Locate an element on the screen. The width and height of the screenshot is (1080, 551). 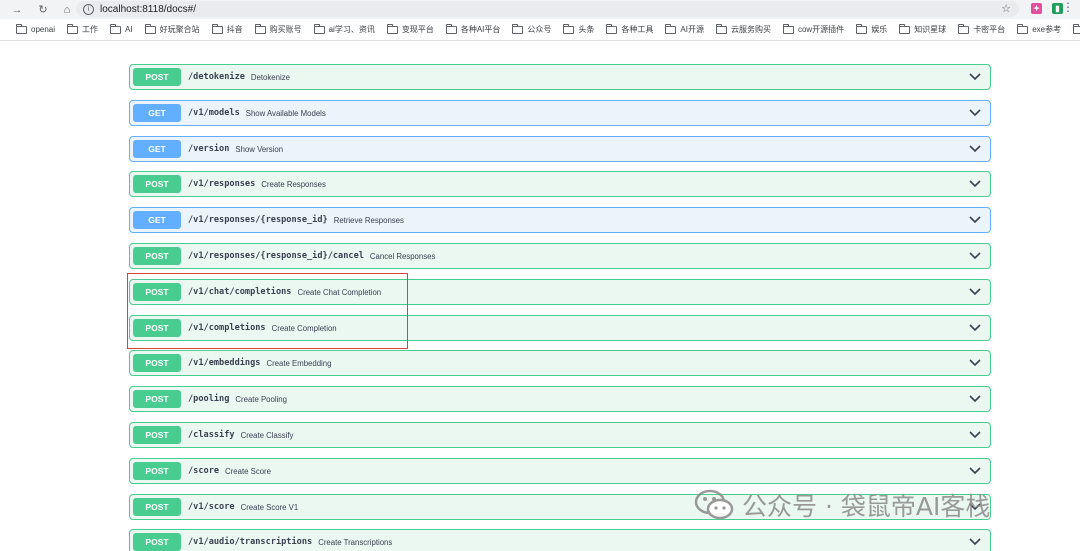
endpoint-summary: Create Score V1 is located at coordinates (269, 507).